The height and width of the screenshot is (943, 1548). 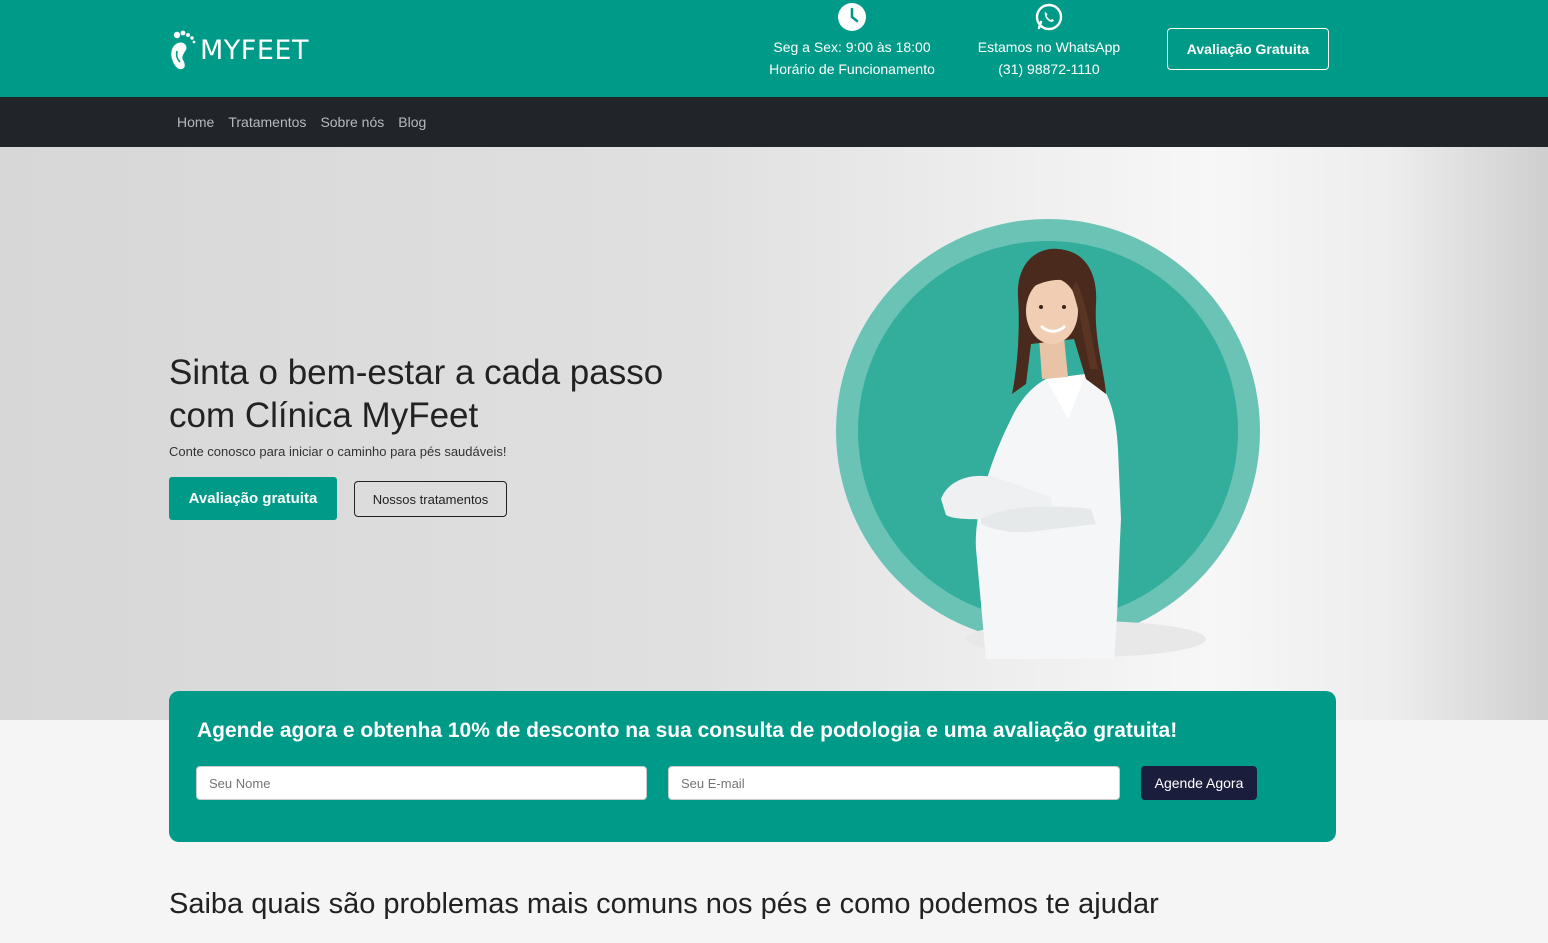 What do you see at coordinates (421, 783) in the screenshot?
I see `name-input` at bounding box center [421, 783].